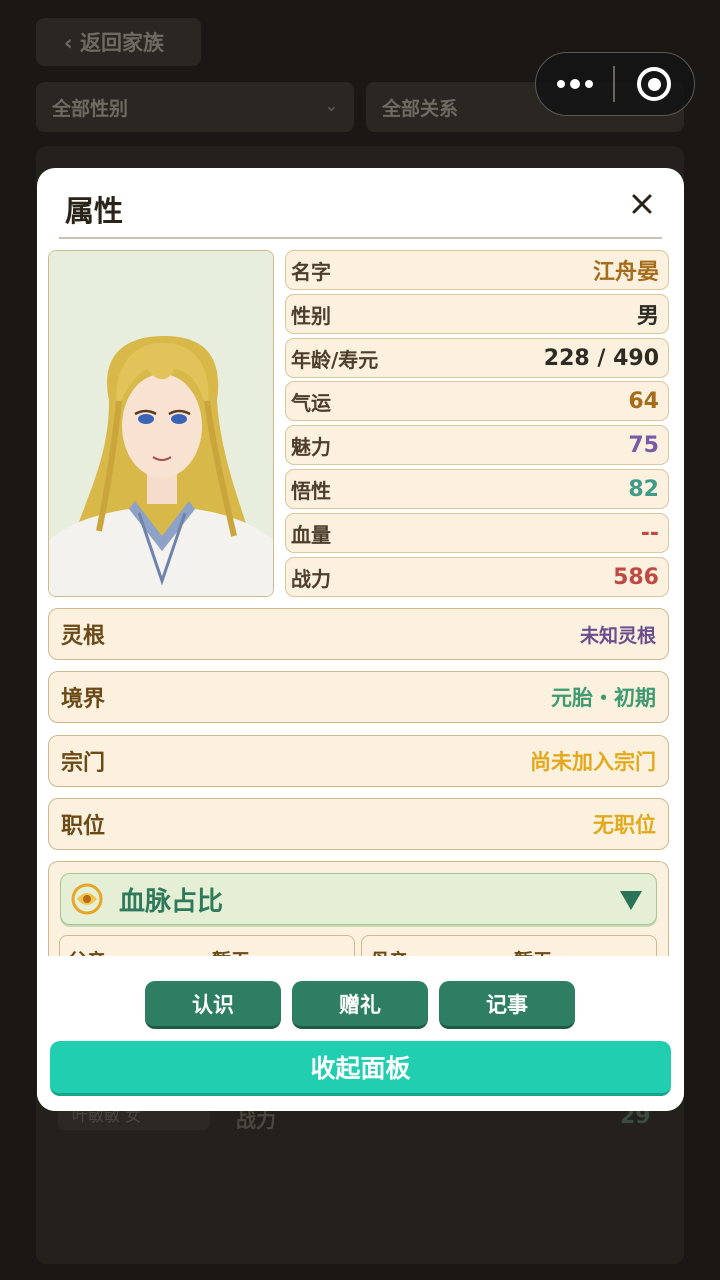  Describe the element at coordinates (83, 636) in the screenshot. I see `info-label: 灵根` at that location.